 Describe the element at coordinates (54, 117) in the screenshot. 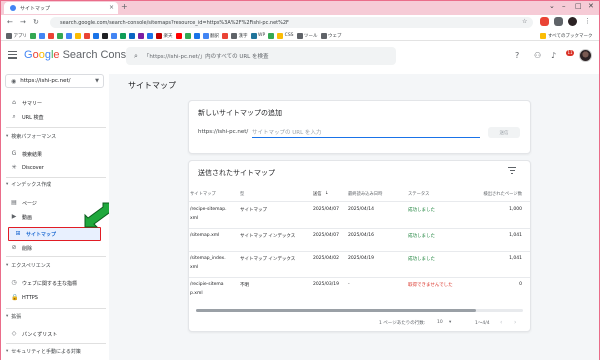

I see `sidebar-item-url-inspection: ⌕ URL 検査` at that location.